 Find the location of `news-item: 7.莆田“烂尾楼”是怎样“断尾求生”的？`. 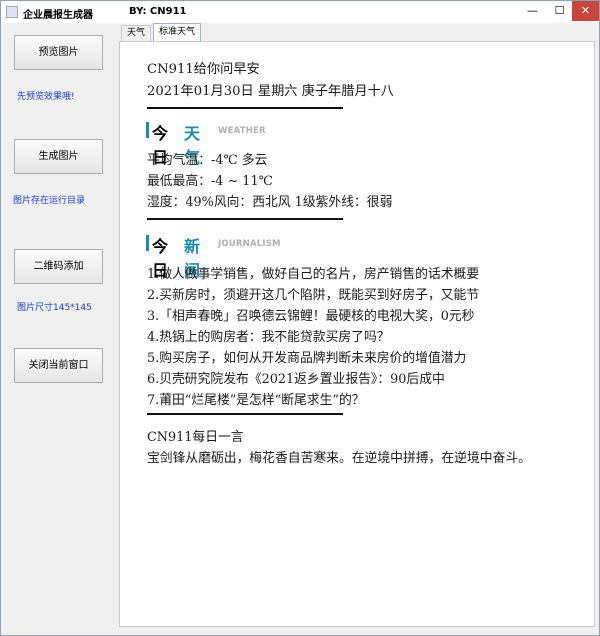

news-item: 7.莆田“烂尾楼”是怎样“断尾求生”的？ is located at coordinates (256, 400).